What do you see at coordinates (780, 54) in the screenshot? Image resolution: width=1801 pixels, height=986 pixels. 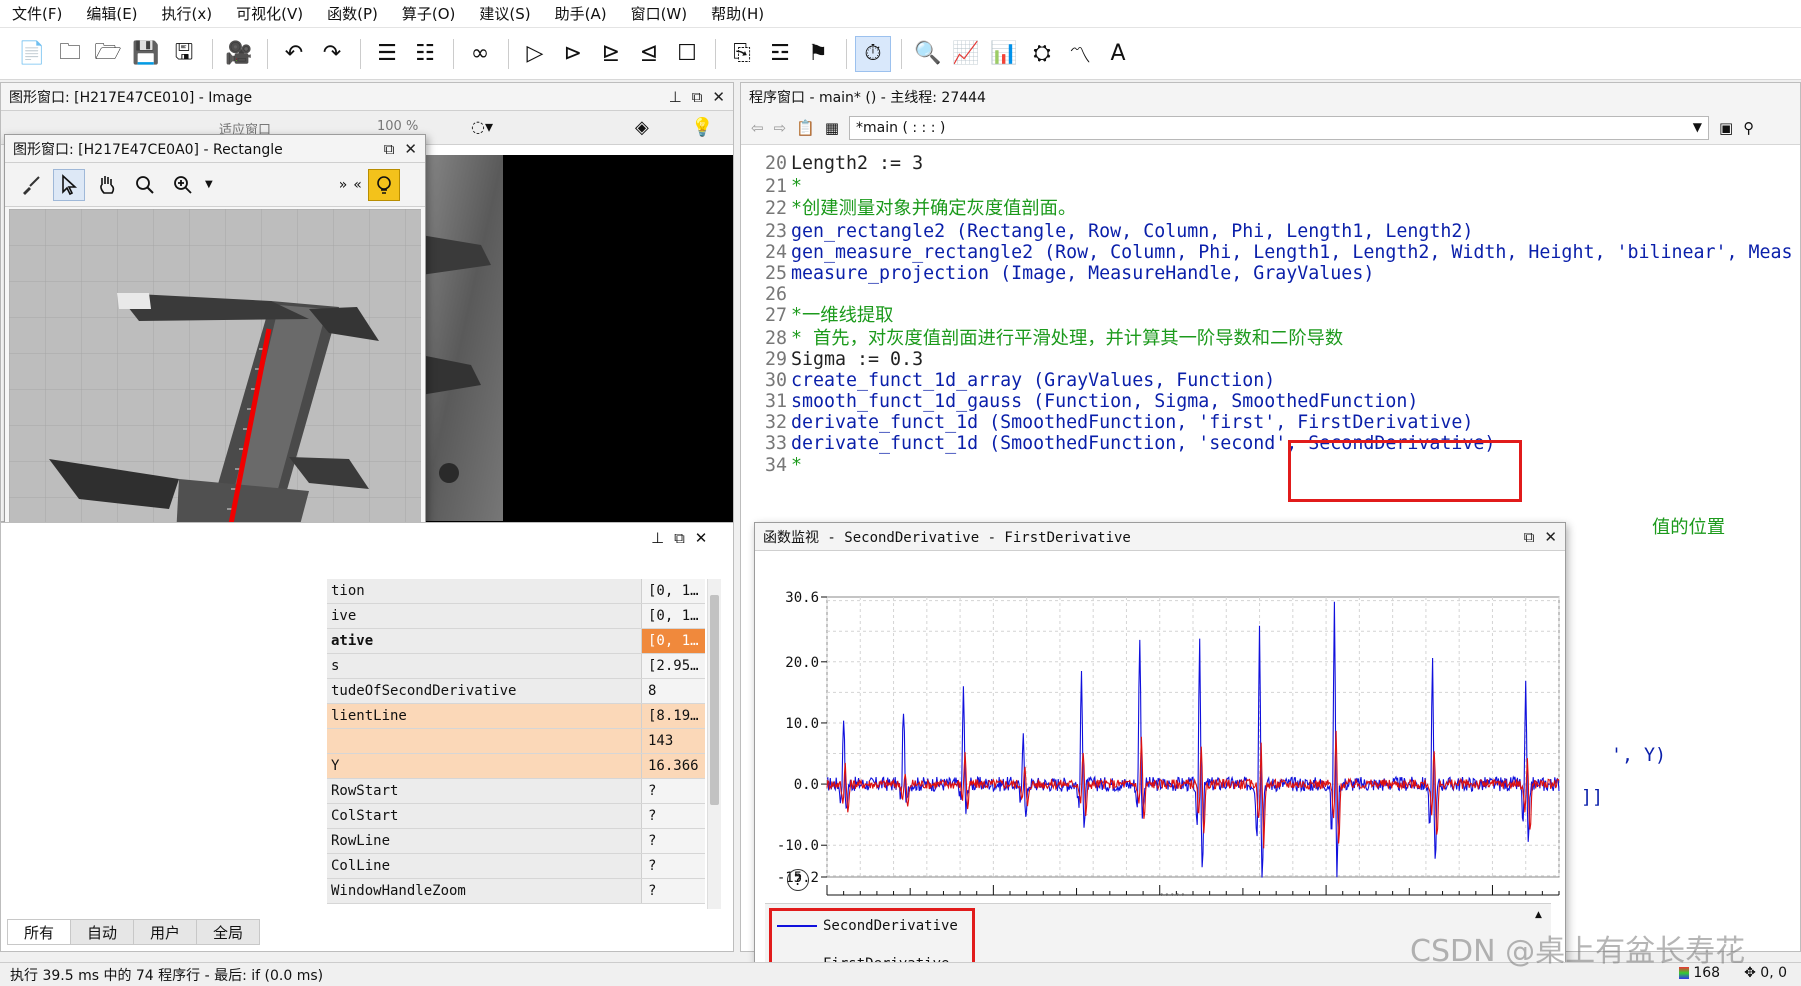 I see `list-icon: ☲` at bounding box center [780, 54].